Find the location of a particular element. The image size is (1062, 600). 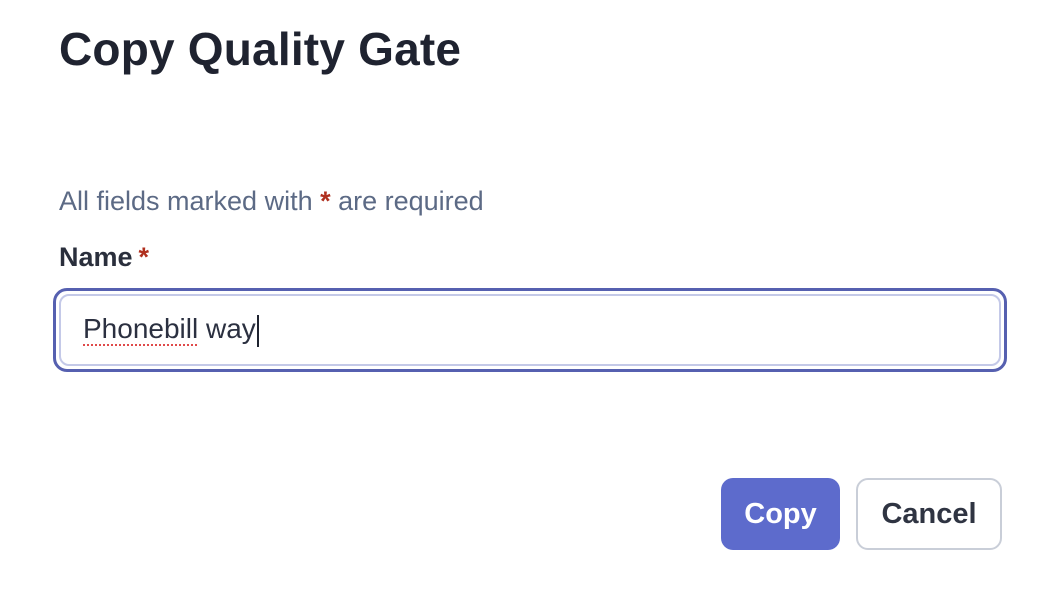

required-fields-note: All fields marked with * are required is located at coordinates (271, 201).